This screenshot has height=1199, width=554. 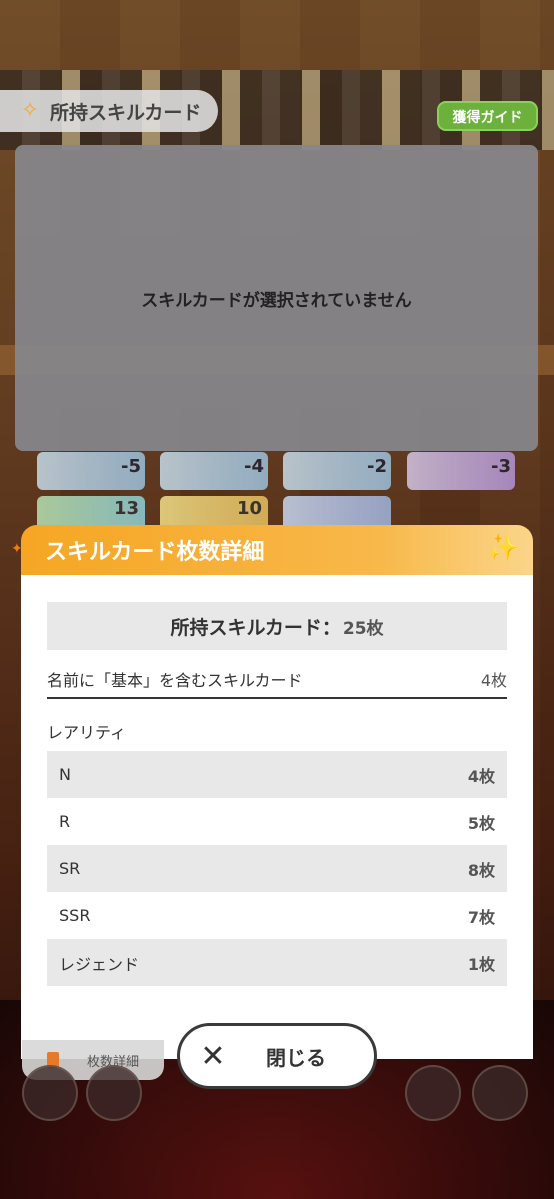 I want to click on acquisition-guide-button: 獲得ガイド, so click(x=487, y=116).